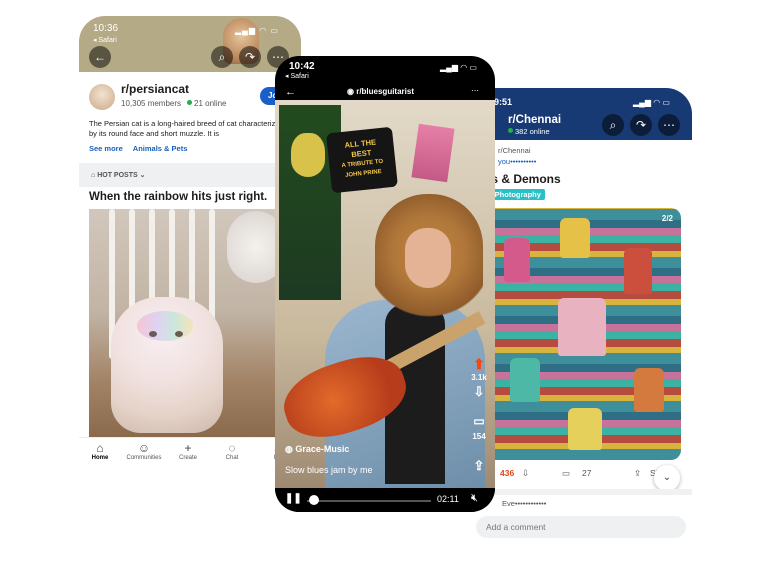 This screenshot has width=770, height=564. I want to click on plus-icon: +, so click(188, 448).